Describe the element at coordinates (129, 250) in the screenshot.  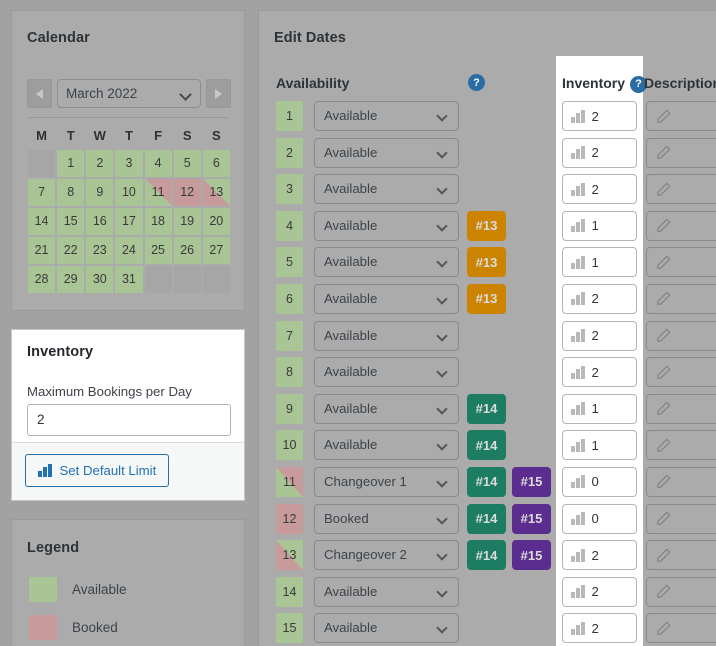
I see `calendar-day-24: 24` at that location.